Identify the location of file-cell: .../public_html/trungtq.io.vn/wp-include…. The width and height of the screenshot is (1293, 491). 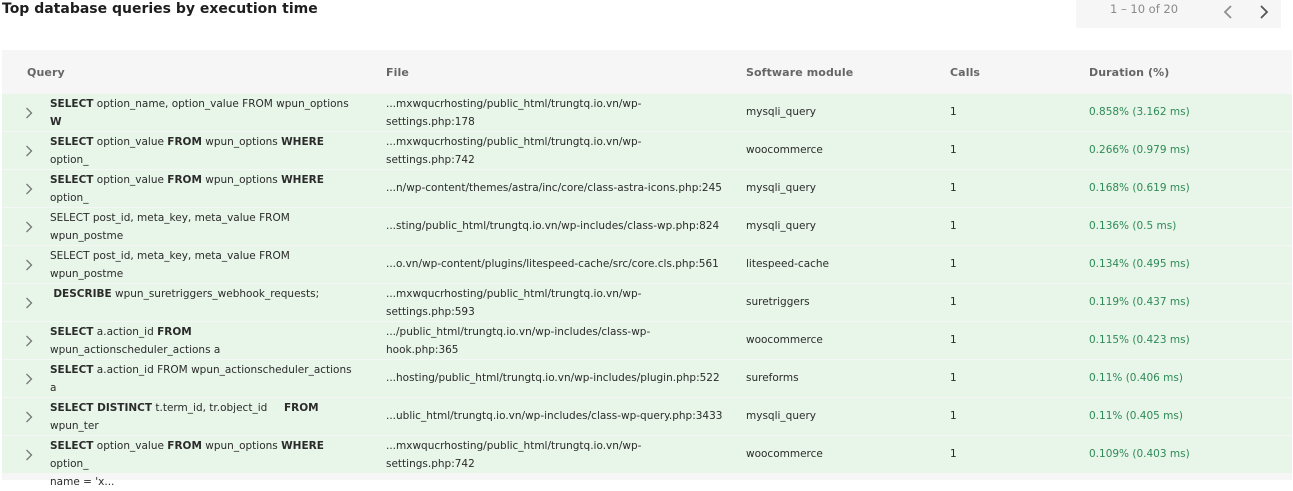
(518, 341).